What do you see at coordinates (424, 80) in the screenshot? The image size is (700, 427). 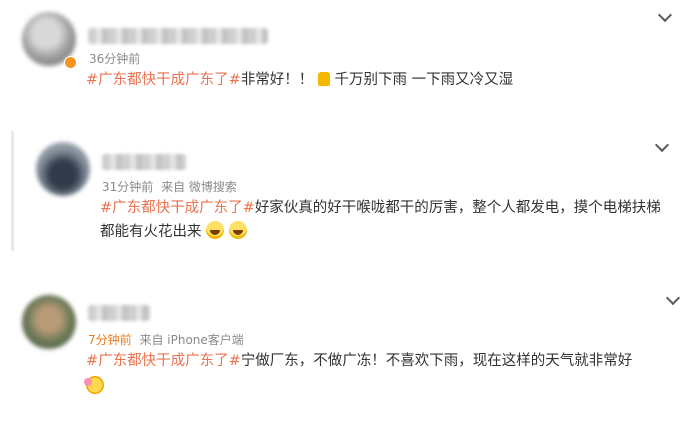 I see `post-body-extra: 千万别下雨 一下雨又冷又湿` at bounding box center [424, 80].